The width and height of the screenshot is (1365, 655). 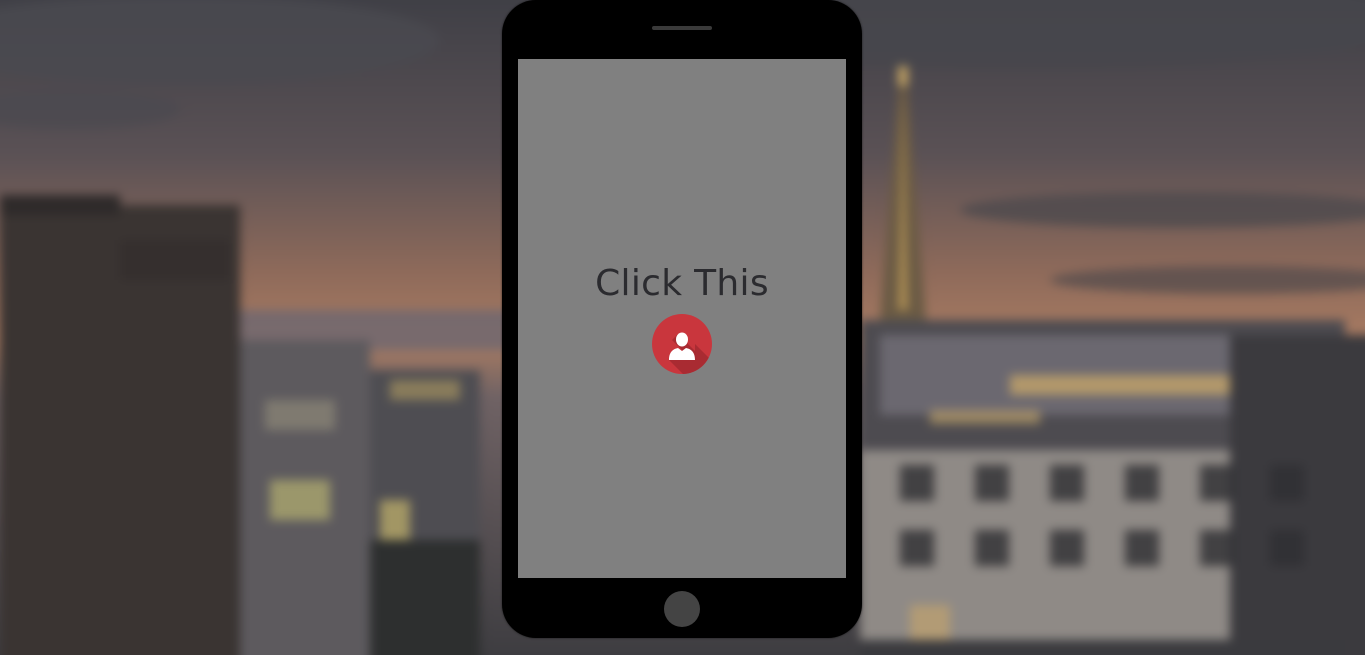 I want to click on screen-title: Click This, so click(x=682, y=283).